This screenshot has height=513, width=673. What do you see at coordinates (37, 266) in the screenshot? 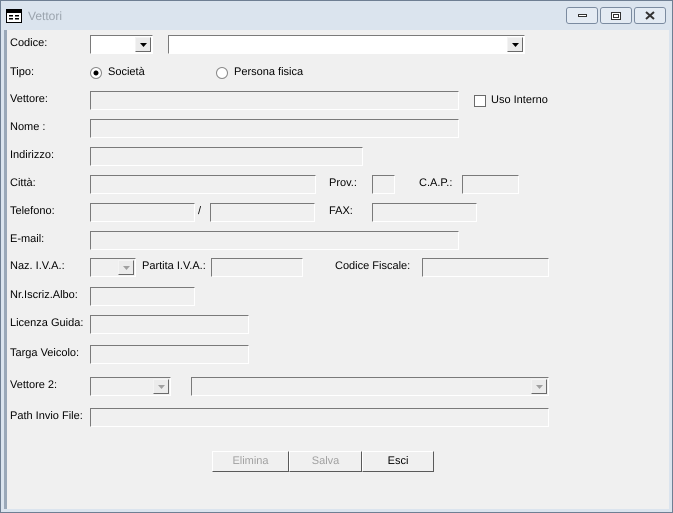
I see `field-label: Naz. I.V.A.:` at bounding box center [37, 266].